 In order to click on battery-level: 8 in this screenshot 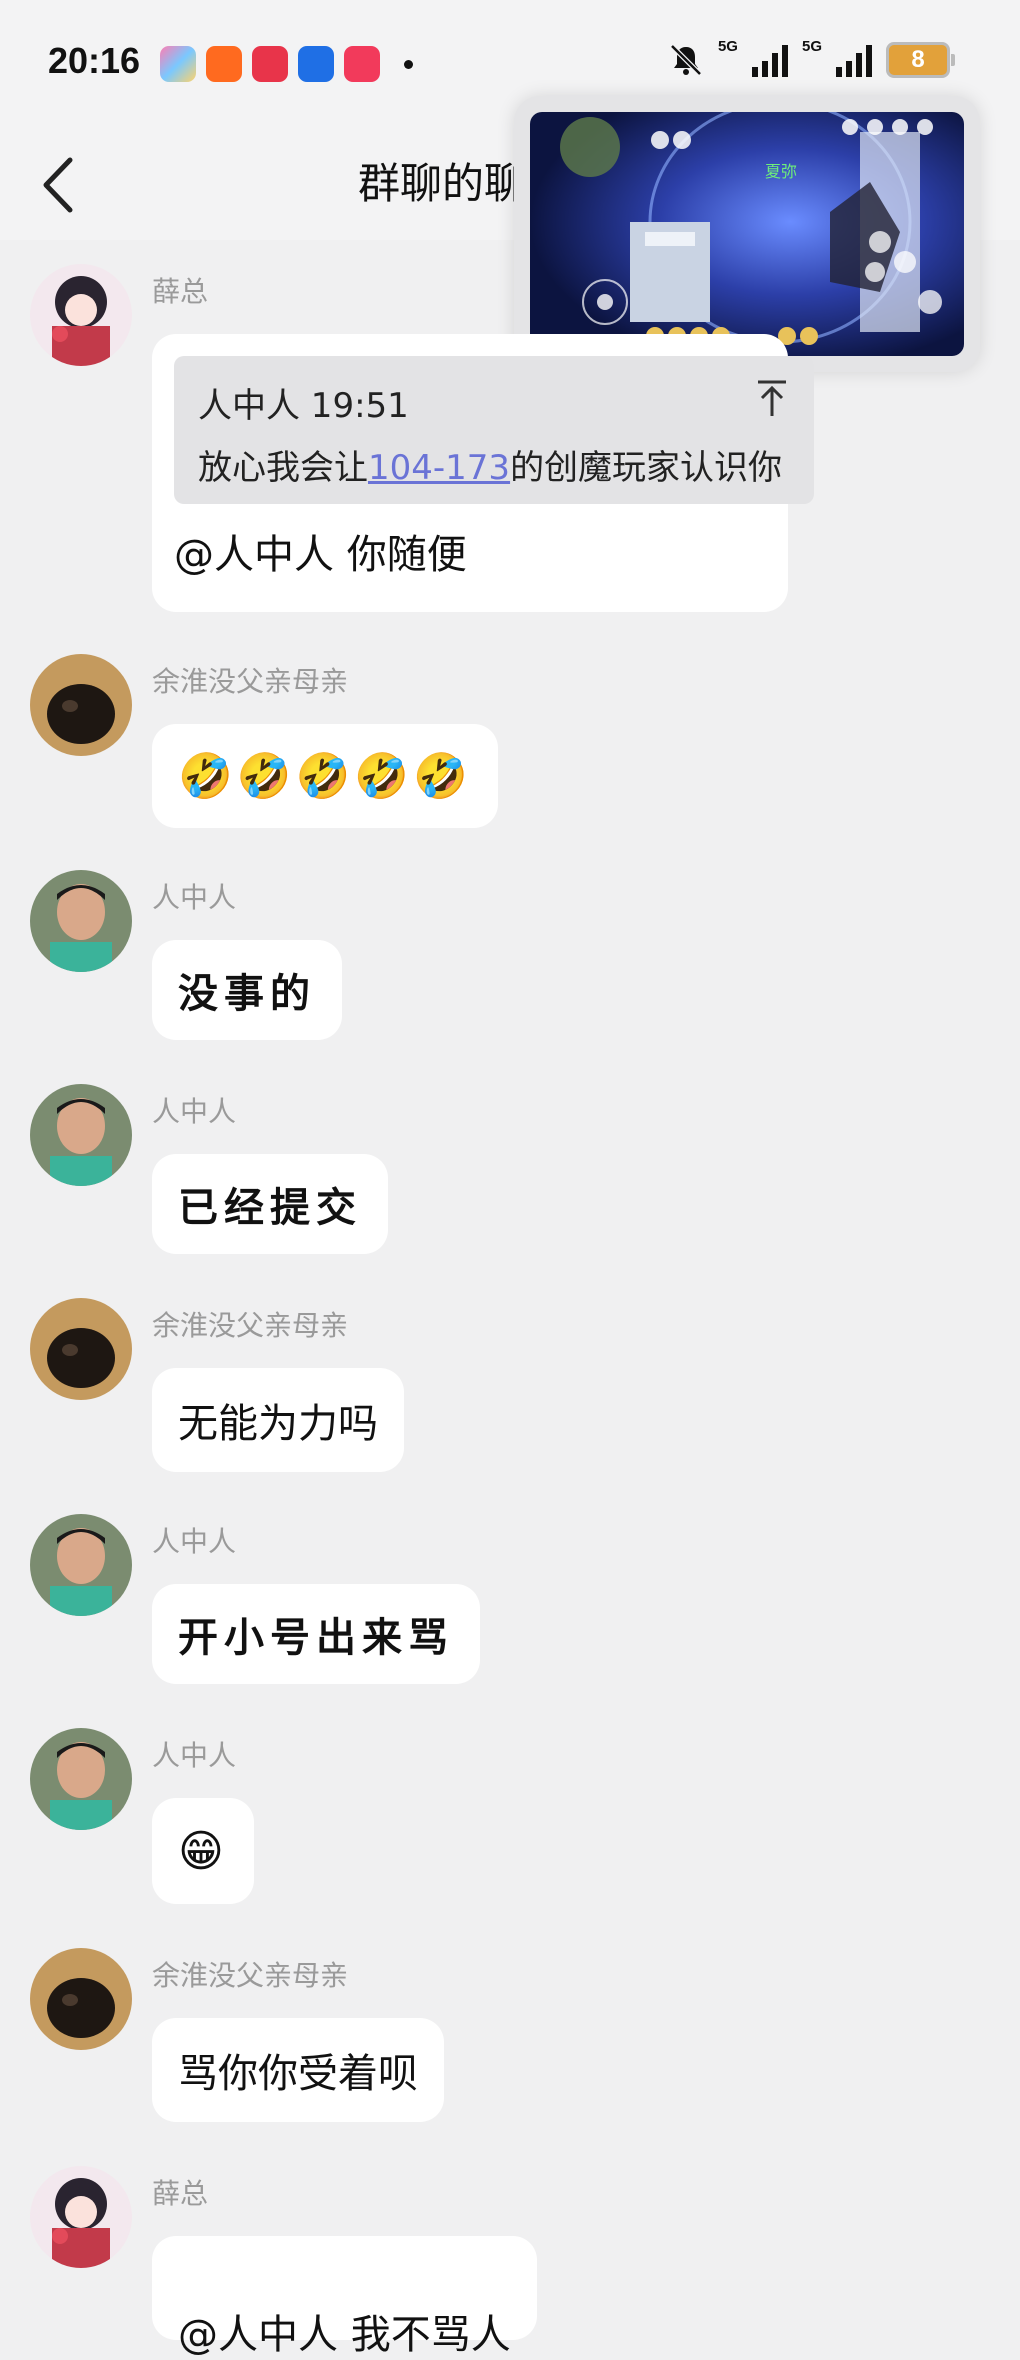, I will do `click(918, 59)`.